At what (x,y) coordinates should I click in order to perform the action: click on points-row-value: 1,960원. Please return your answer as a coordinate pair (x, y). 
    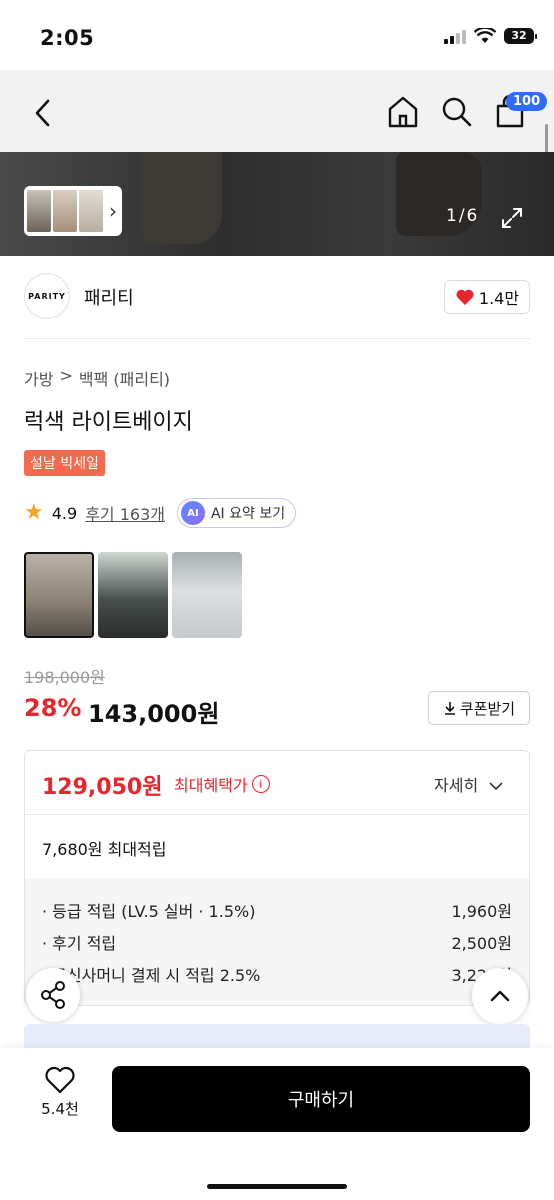
    Looking at the image, I should click on (481, 911).